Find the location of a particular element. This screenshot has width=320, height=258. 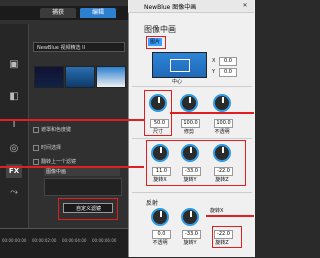

x-input: 0.0 is located at coordinates (228, 61).